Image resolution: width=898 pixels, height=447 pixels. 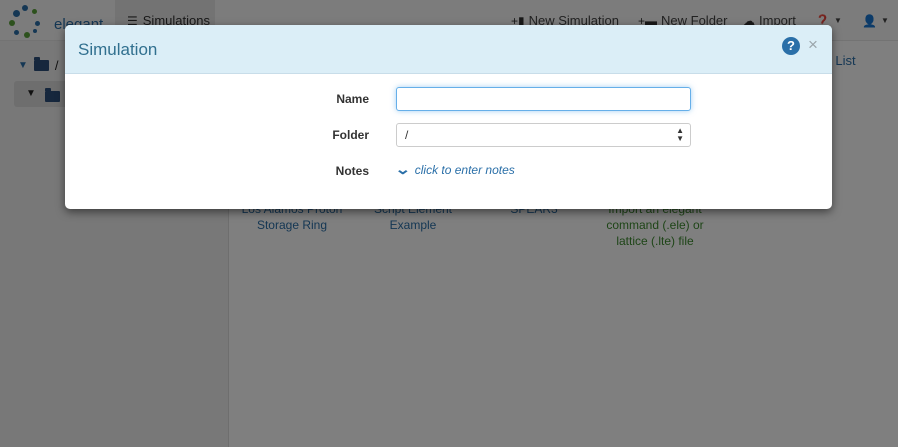 What do you see at coordinates (543, 99) in the screenshot?
I see `name-input` at bounding box center [543, 99].